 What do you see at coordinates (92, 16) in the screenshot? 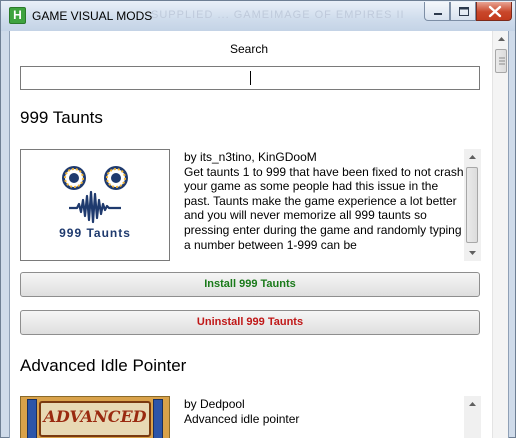
I see `window-title: GAME VISUAL MODS` at bounding box center [92, 16].